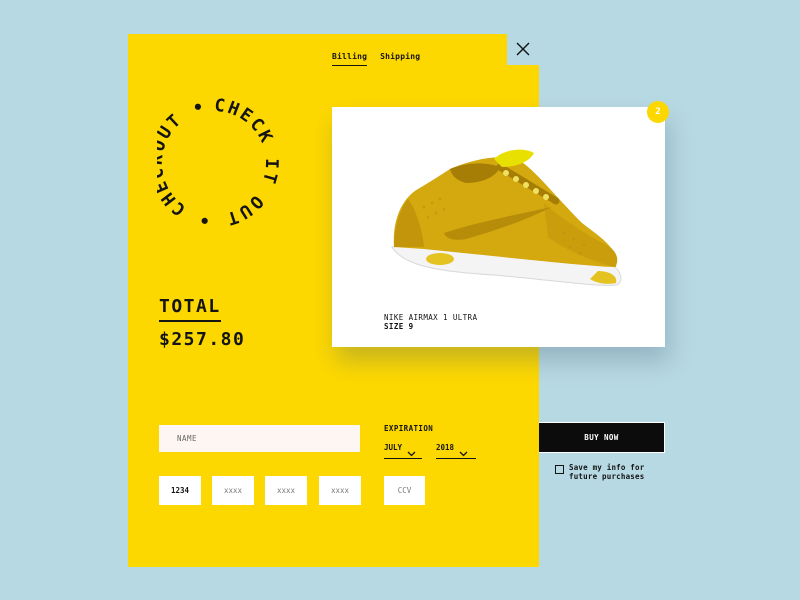  Describe the element at coordinates (393, 447) in the screenshot. I see `month-value: JULY` at that location.